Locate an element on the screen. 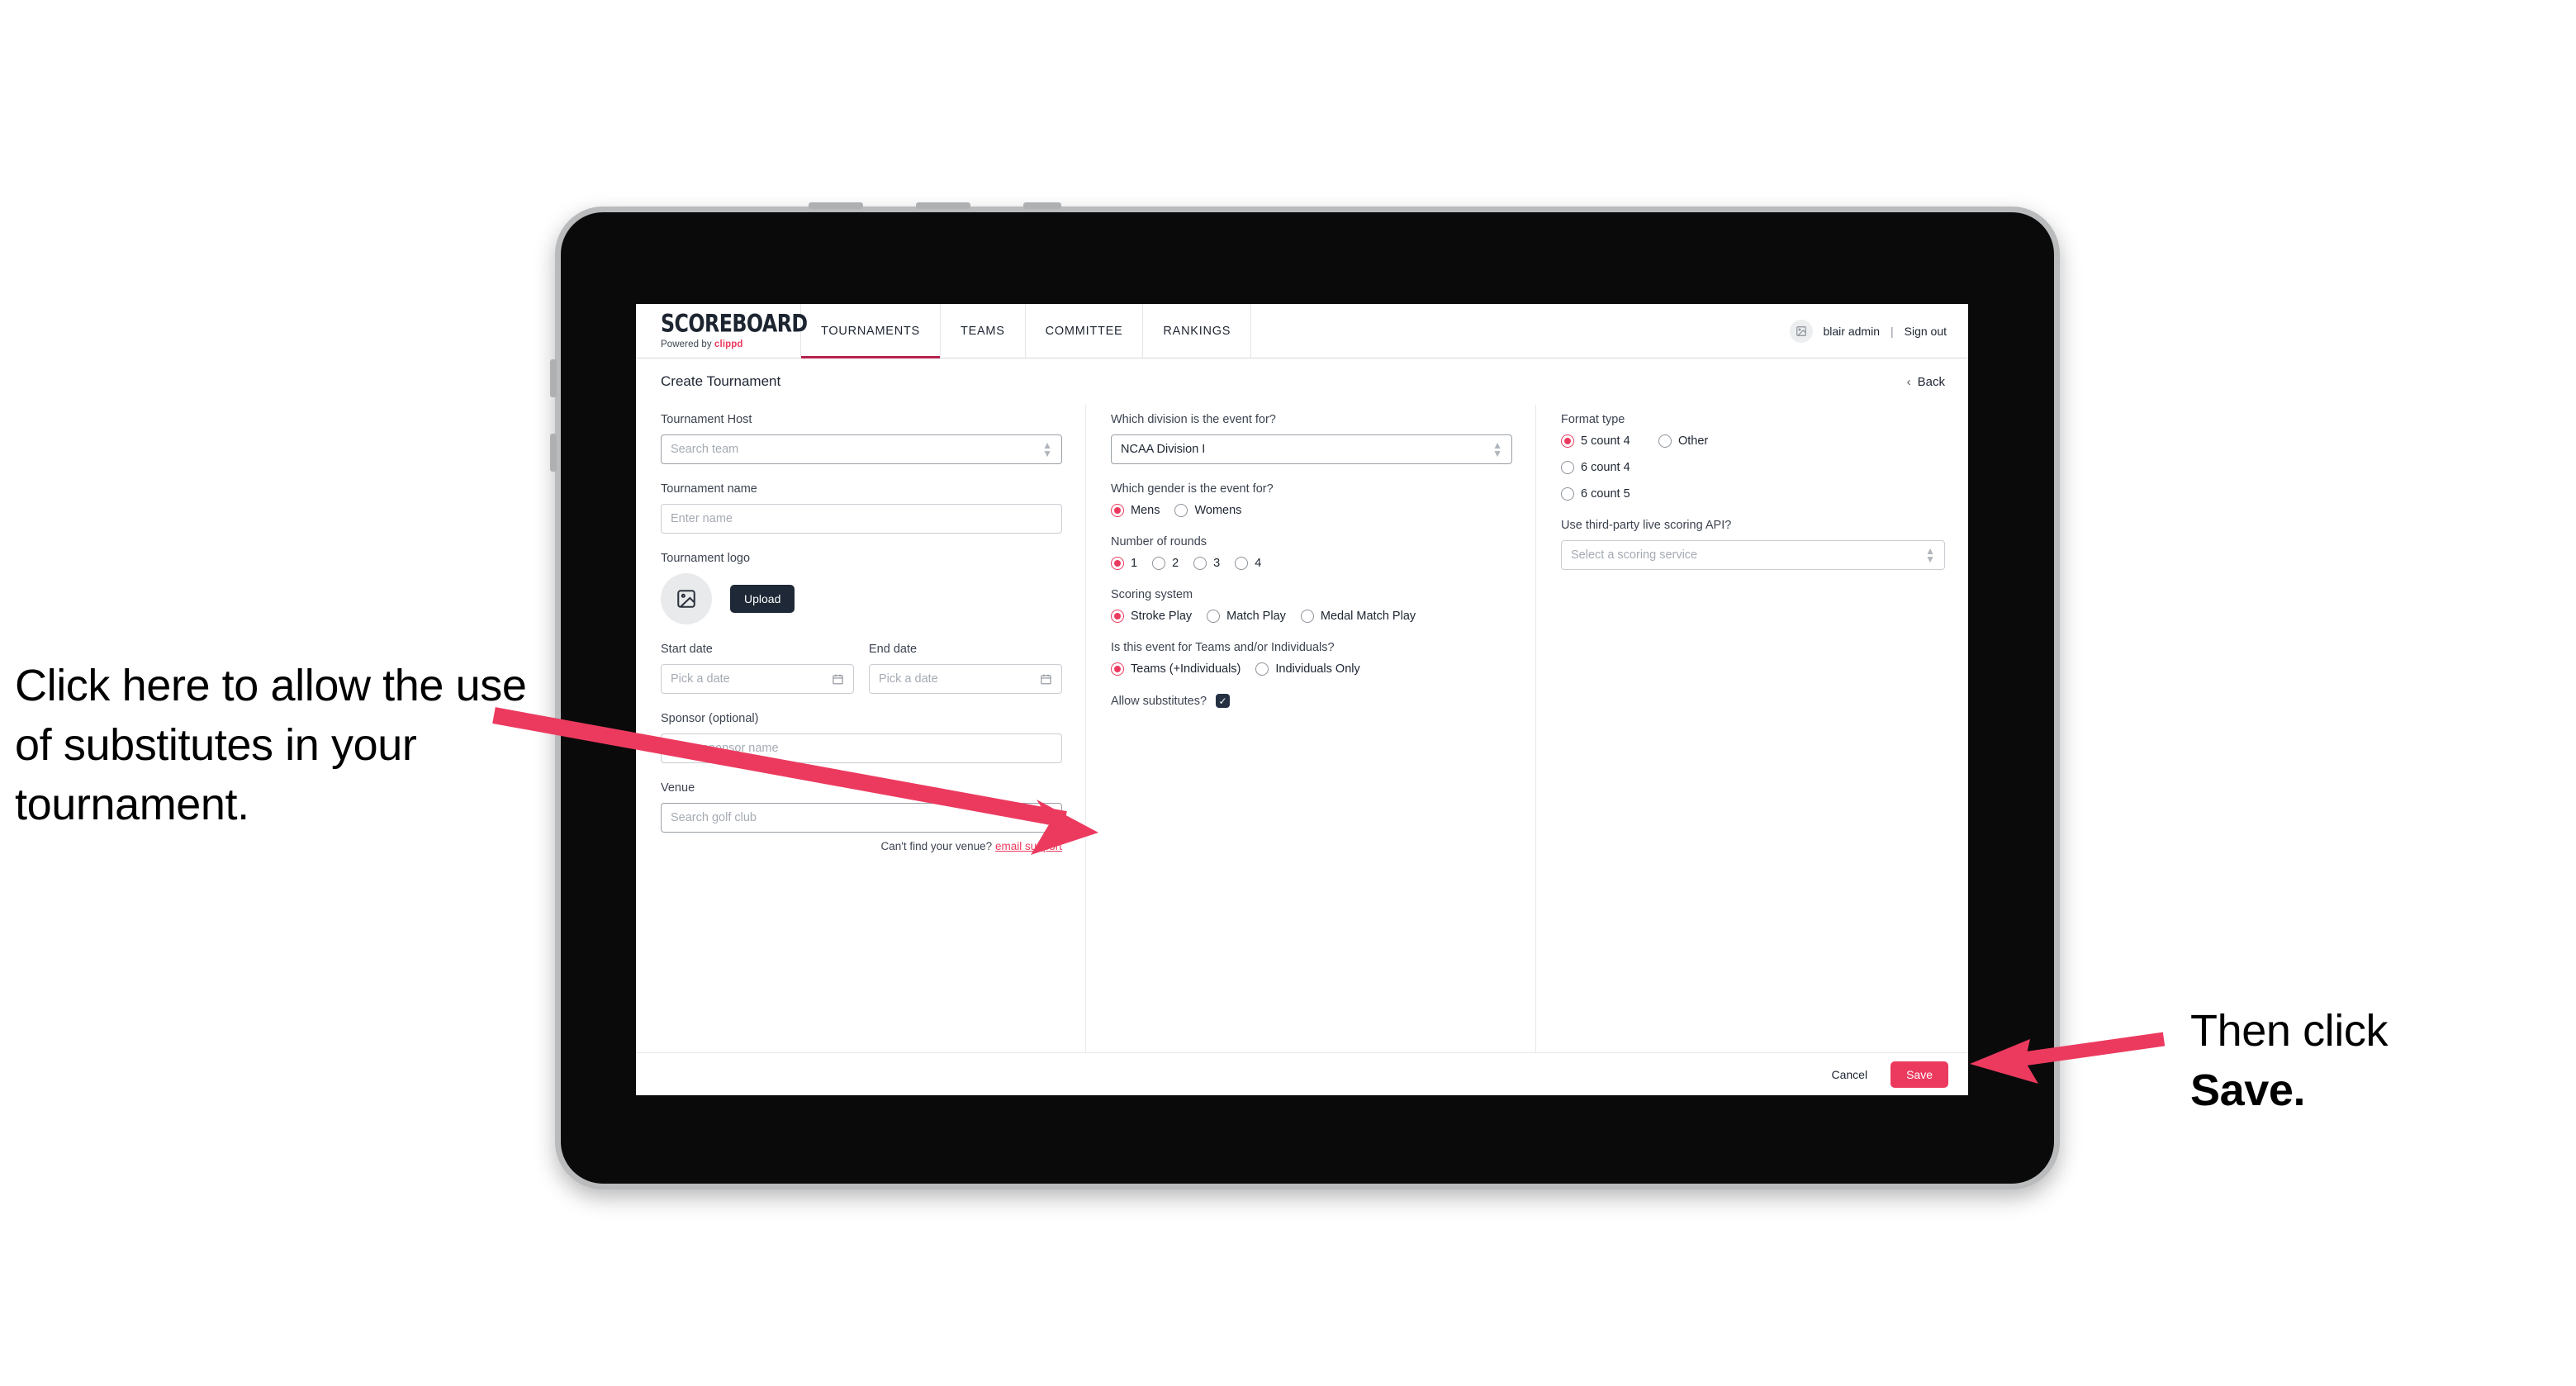 This screenshot has height=1386, width=2576. scoring-option-stroke-play: Stroke Play is located at coordinates (1151, 616).